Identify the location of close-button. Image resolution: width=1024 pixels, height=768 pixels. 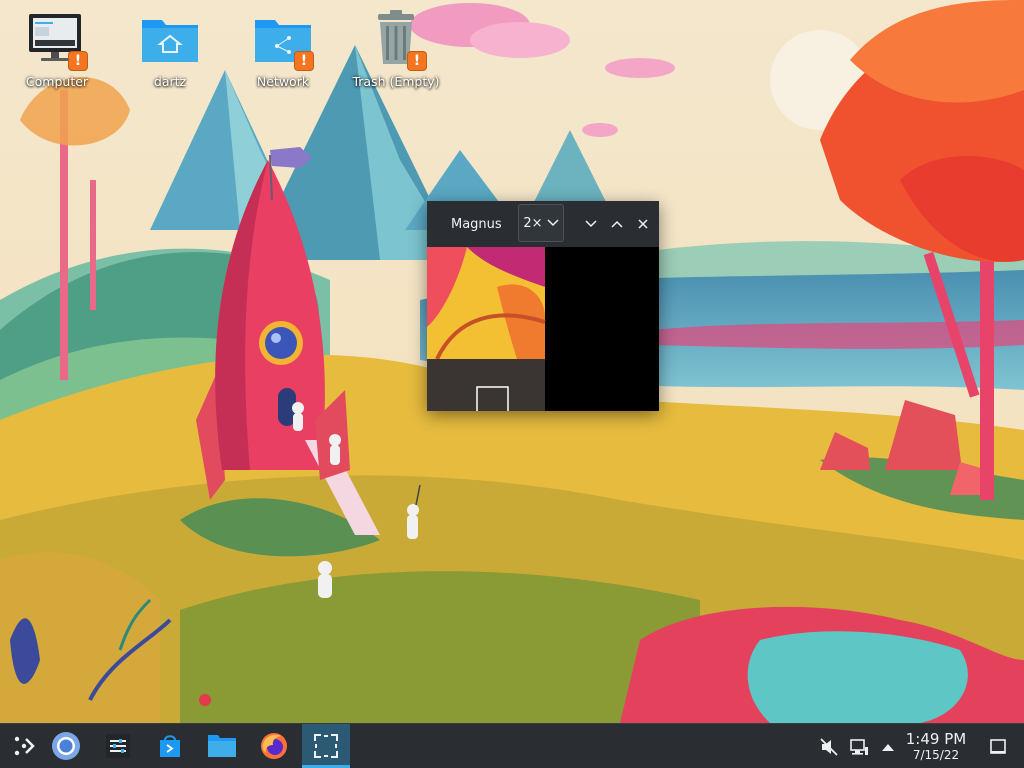
(643, 224).